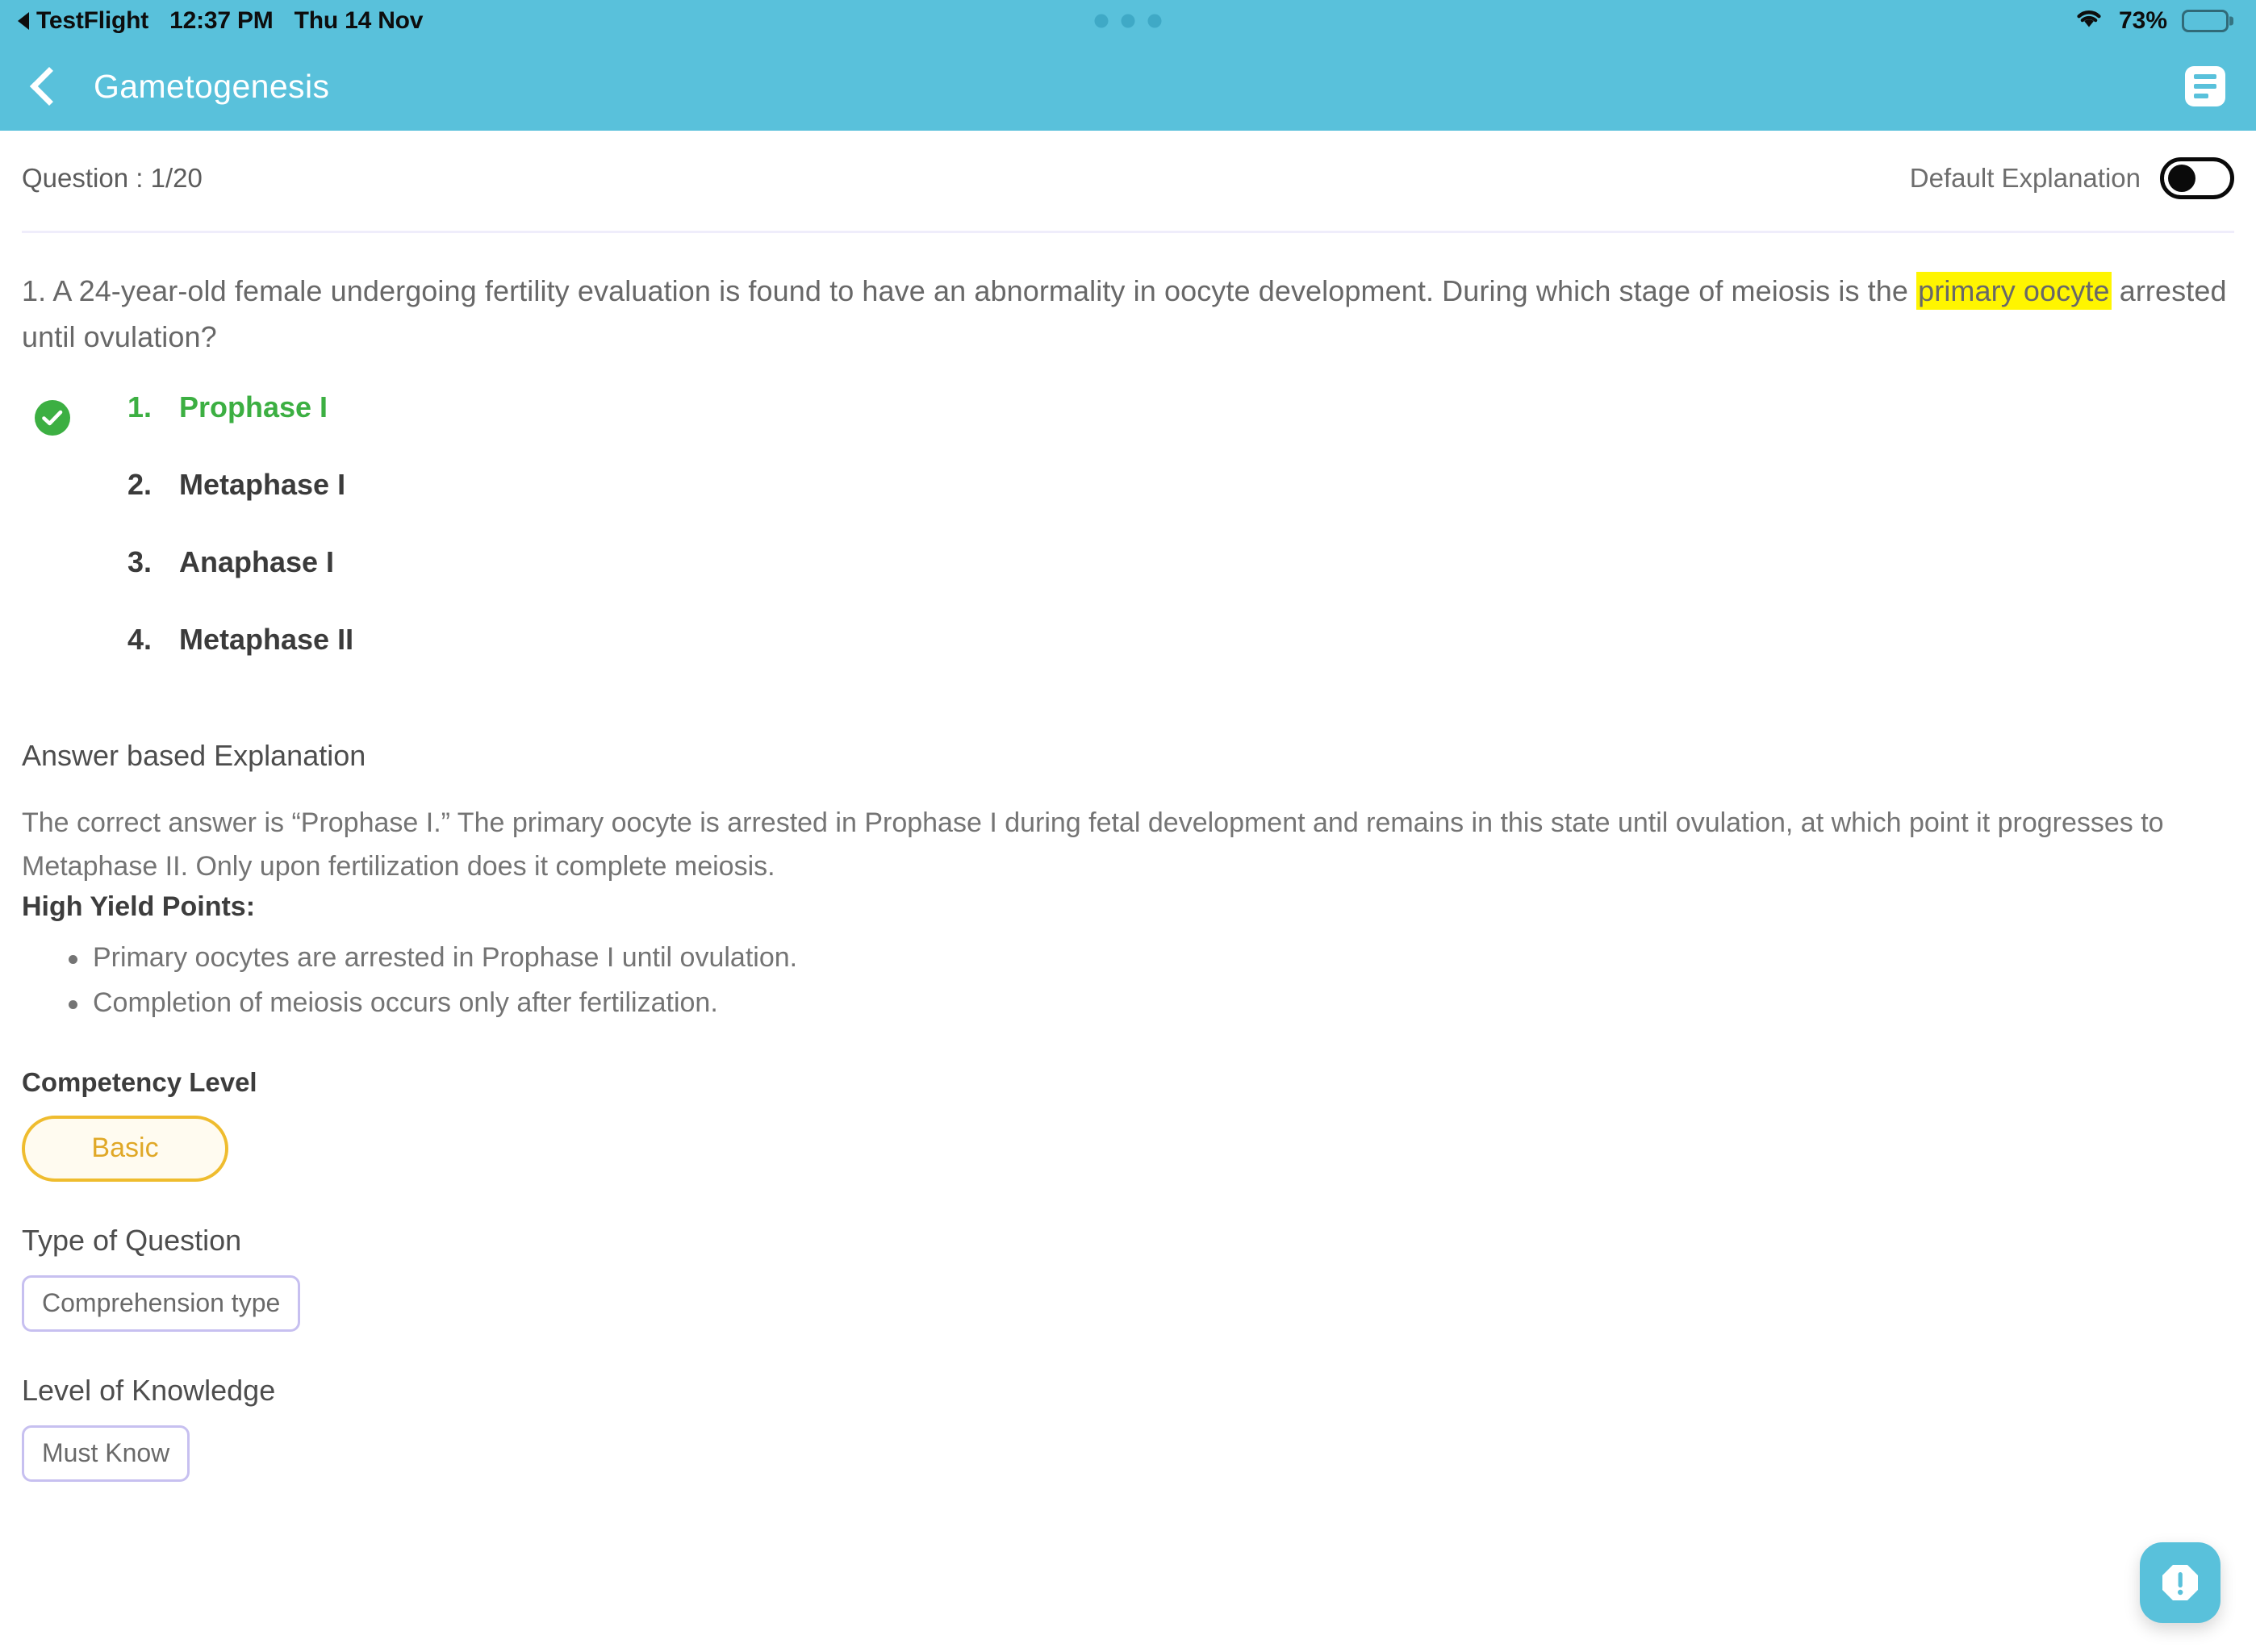  I want to click on option-label: Metaphase II, so click(266, 640).